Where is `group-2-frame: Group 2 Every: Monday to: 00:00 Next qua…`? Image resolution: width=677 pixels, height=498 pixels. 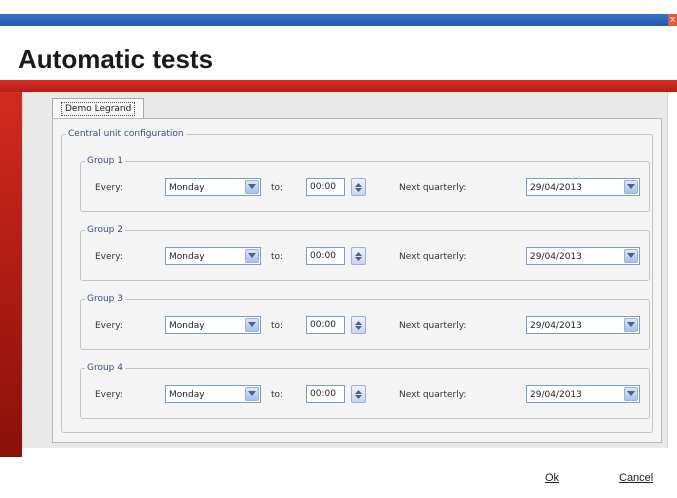 group-2-frame: Group 2 Every: Monday to: 00:00 Next qua… is located at coordinates (365, 253).